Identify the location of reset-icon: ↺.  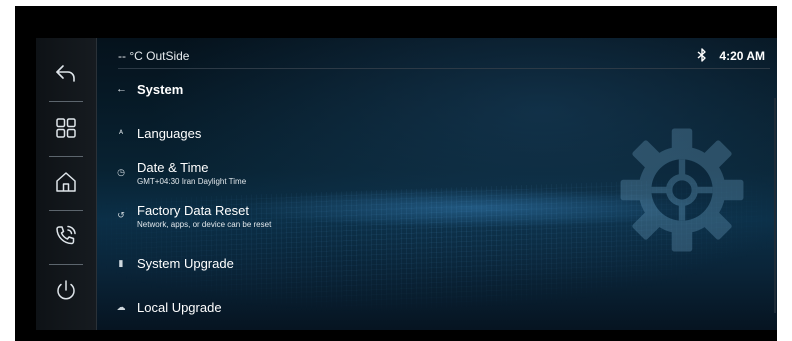
(121, 215).